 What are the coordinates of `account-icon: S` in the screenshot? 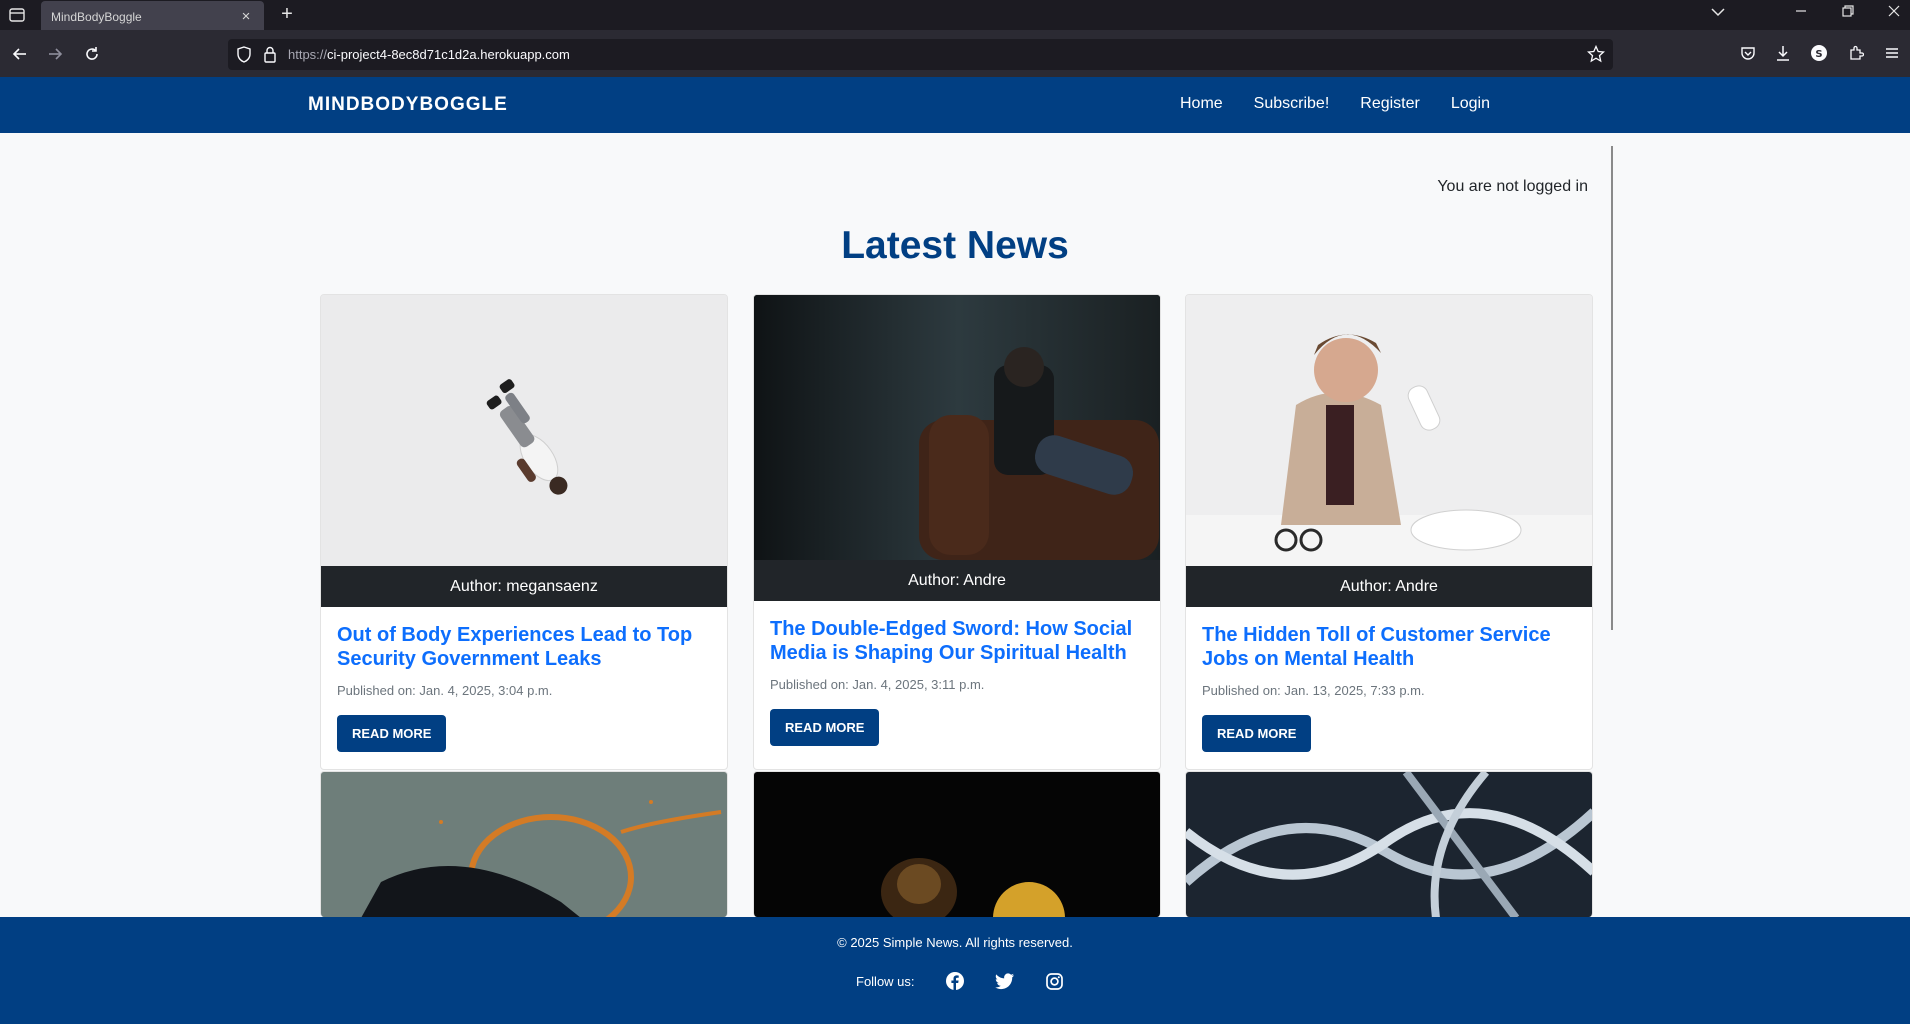 It's located at (1819, 53).